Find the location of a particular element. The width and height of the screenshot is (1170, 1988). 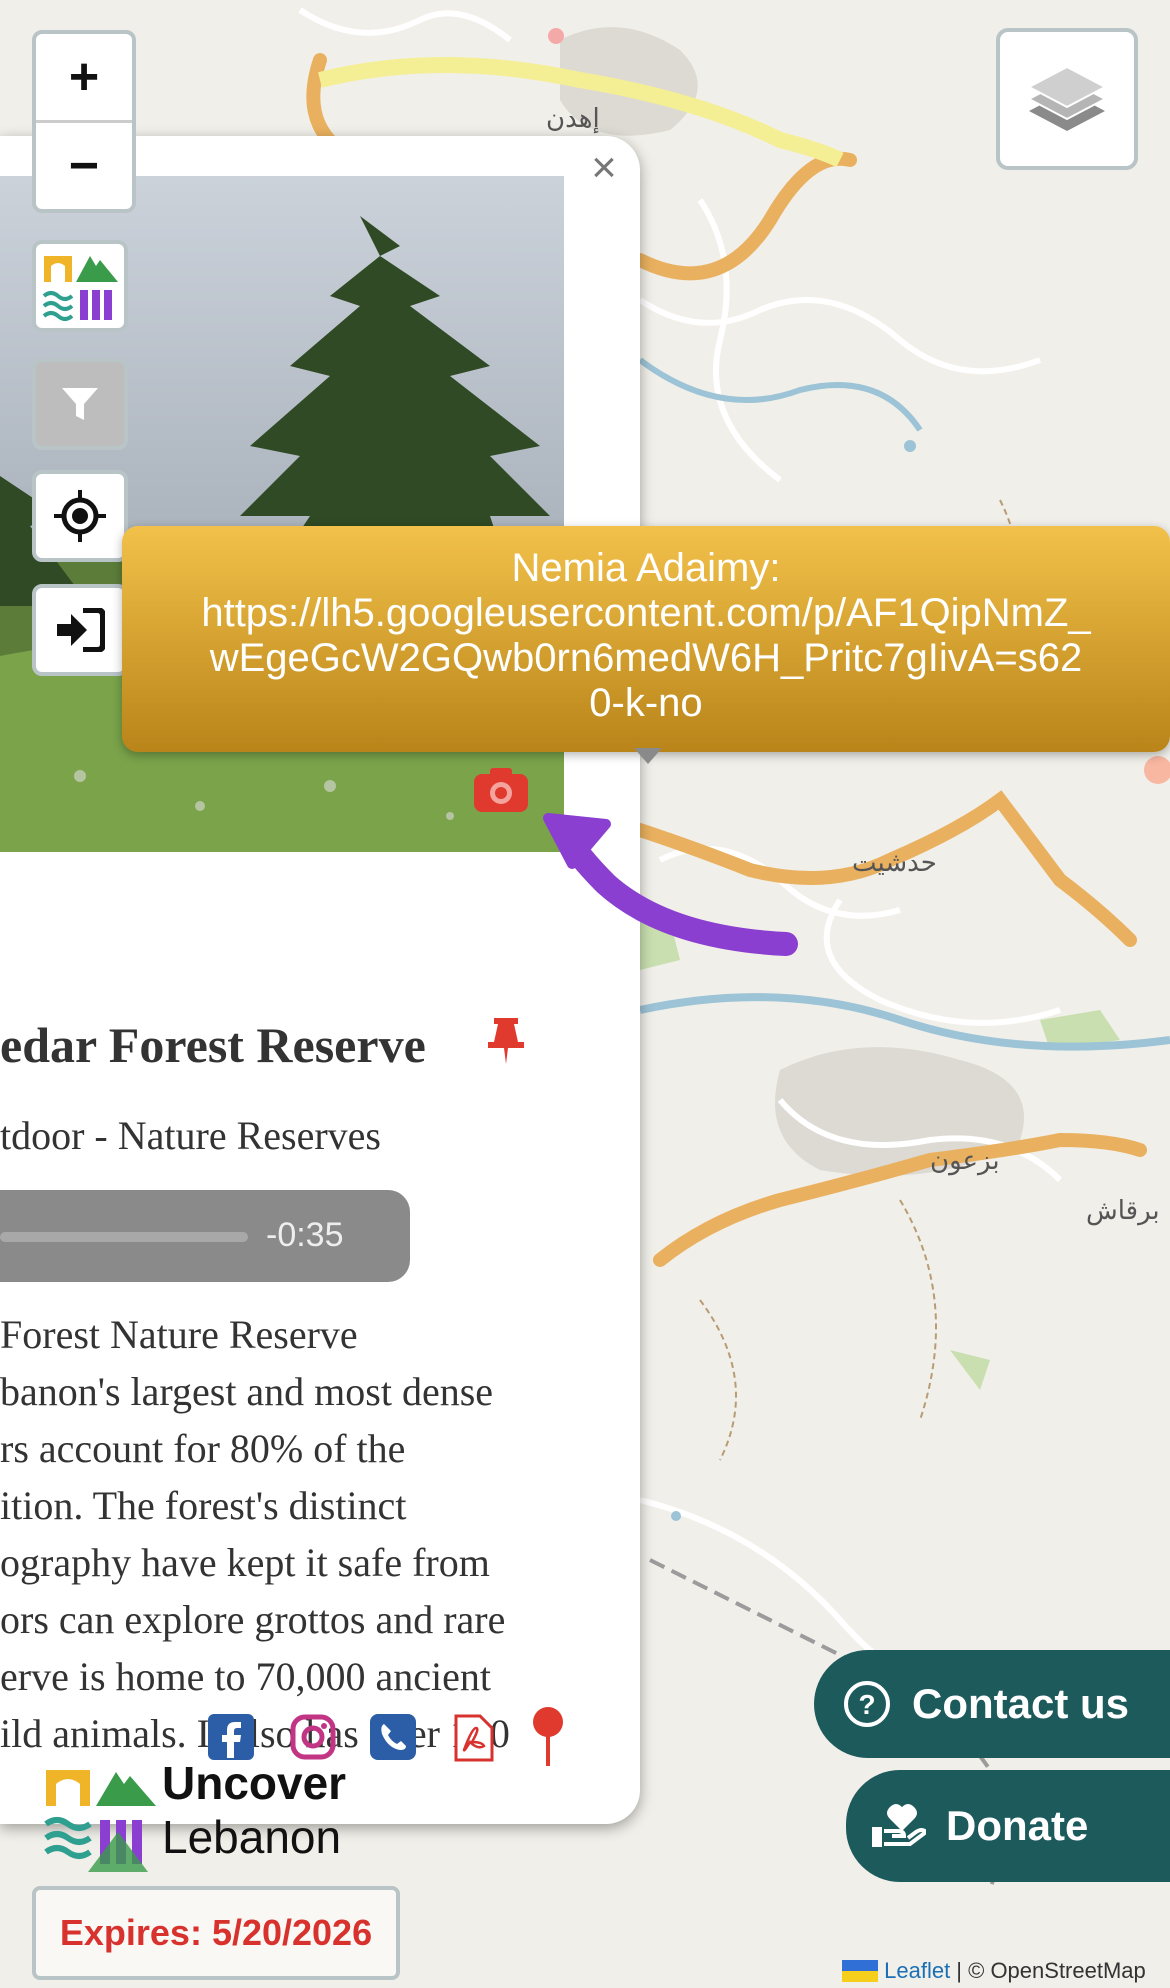

audio-progress-track is located at coordinates (124, 1237).